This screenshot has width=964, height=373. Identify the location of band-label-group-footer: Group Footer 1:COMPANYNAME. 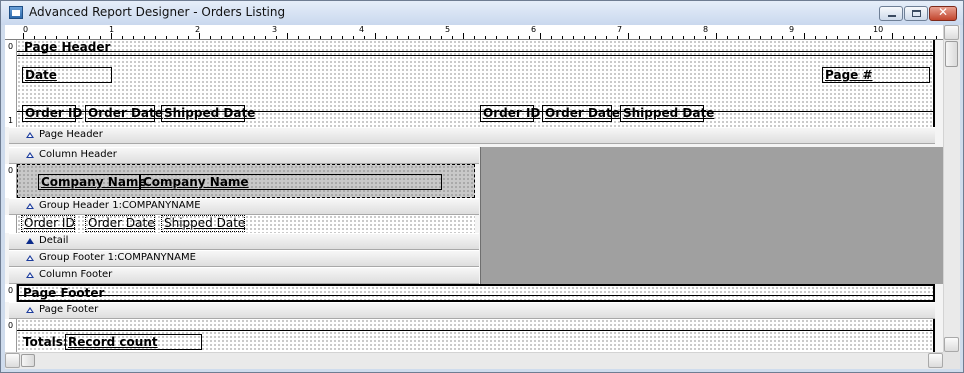
(117, 257).